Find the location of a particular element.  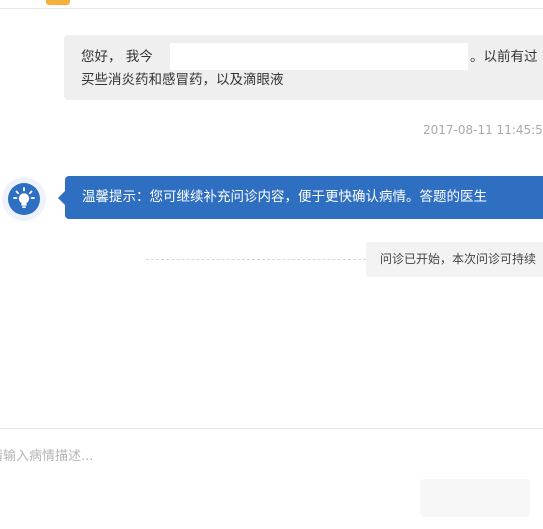

tip-text: 温馨提示：您可继续补充问诊内容，便于更快确认病情。答题的医生 is located at coordinates (284, 197).